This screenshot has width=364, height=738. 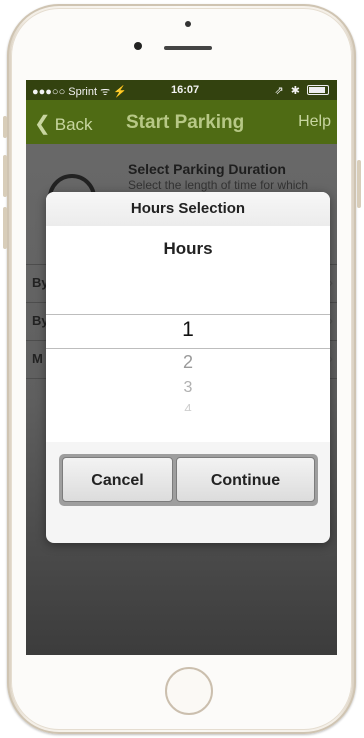 I want to click on cancel-button: Cancel, so click(x=117, y=479).